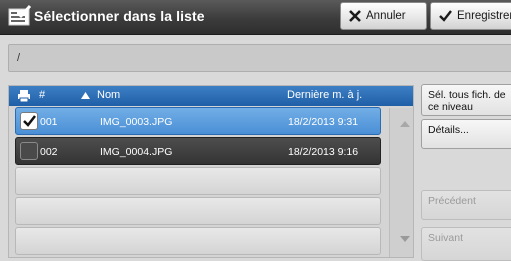 The width and height of the screenshot is (511, 261). What do you see at coordinates (211, 96) in the screenshot?
I see `list-header: # Nom Dernière m. à j.` at bounding box center [211, 96].